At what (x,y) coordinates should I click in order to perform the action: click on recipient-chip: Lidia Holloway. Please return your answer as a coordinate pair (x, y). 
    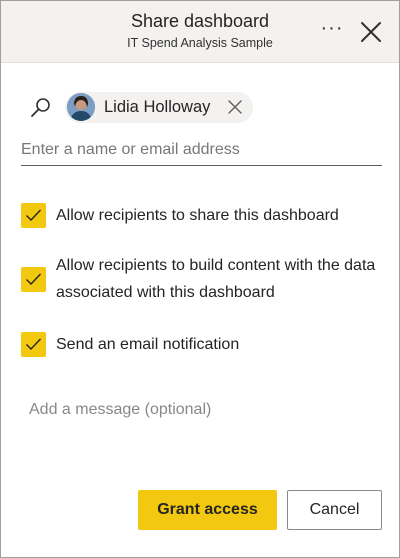
    Looking at the image, I should click on (159, 107).